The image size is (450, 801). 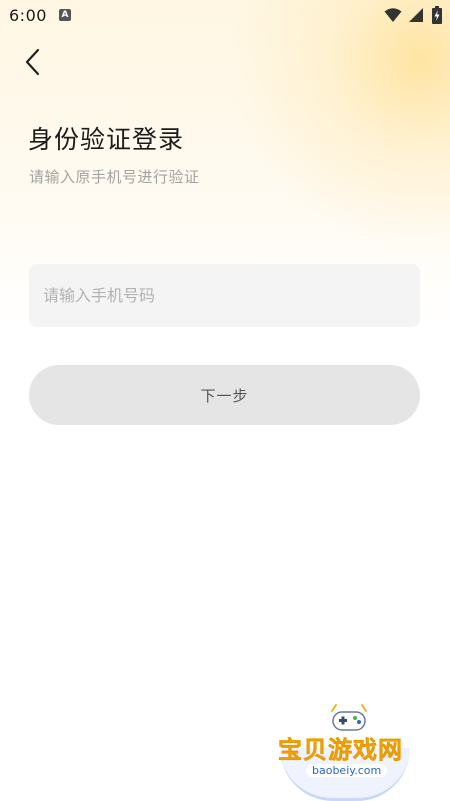 What do you see at coordinates (106, 139) in the screenshot?
I see `page-title: 身份验证登录` at bounding box center [106, 139].